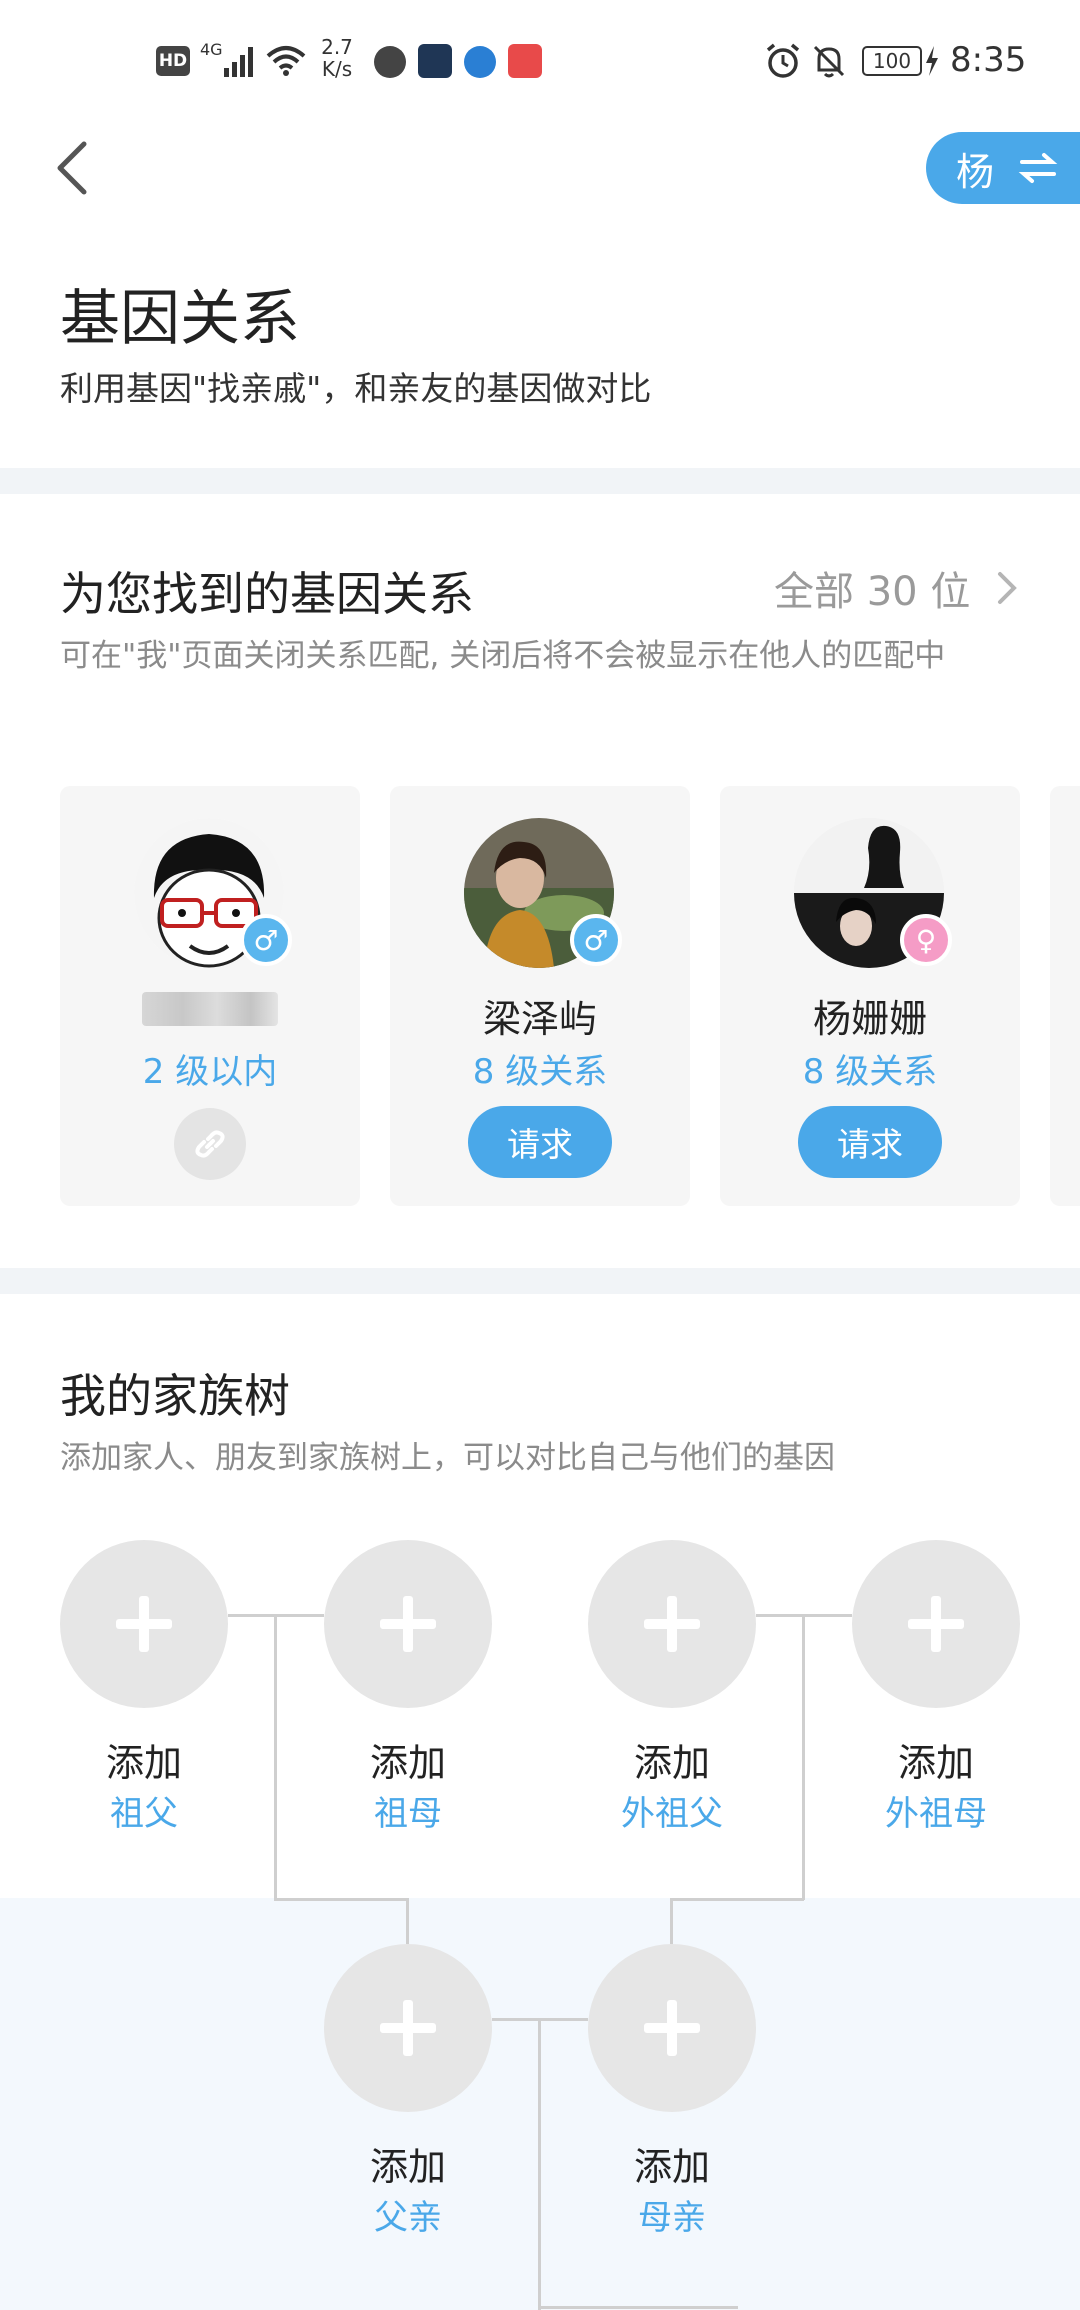 The height and width of the screenshot is (2310, 1080). Describe the element at coordinates (210, 1009) in the screenshot. I see `blurred-name` at that location.